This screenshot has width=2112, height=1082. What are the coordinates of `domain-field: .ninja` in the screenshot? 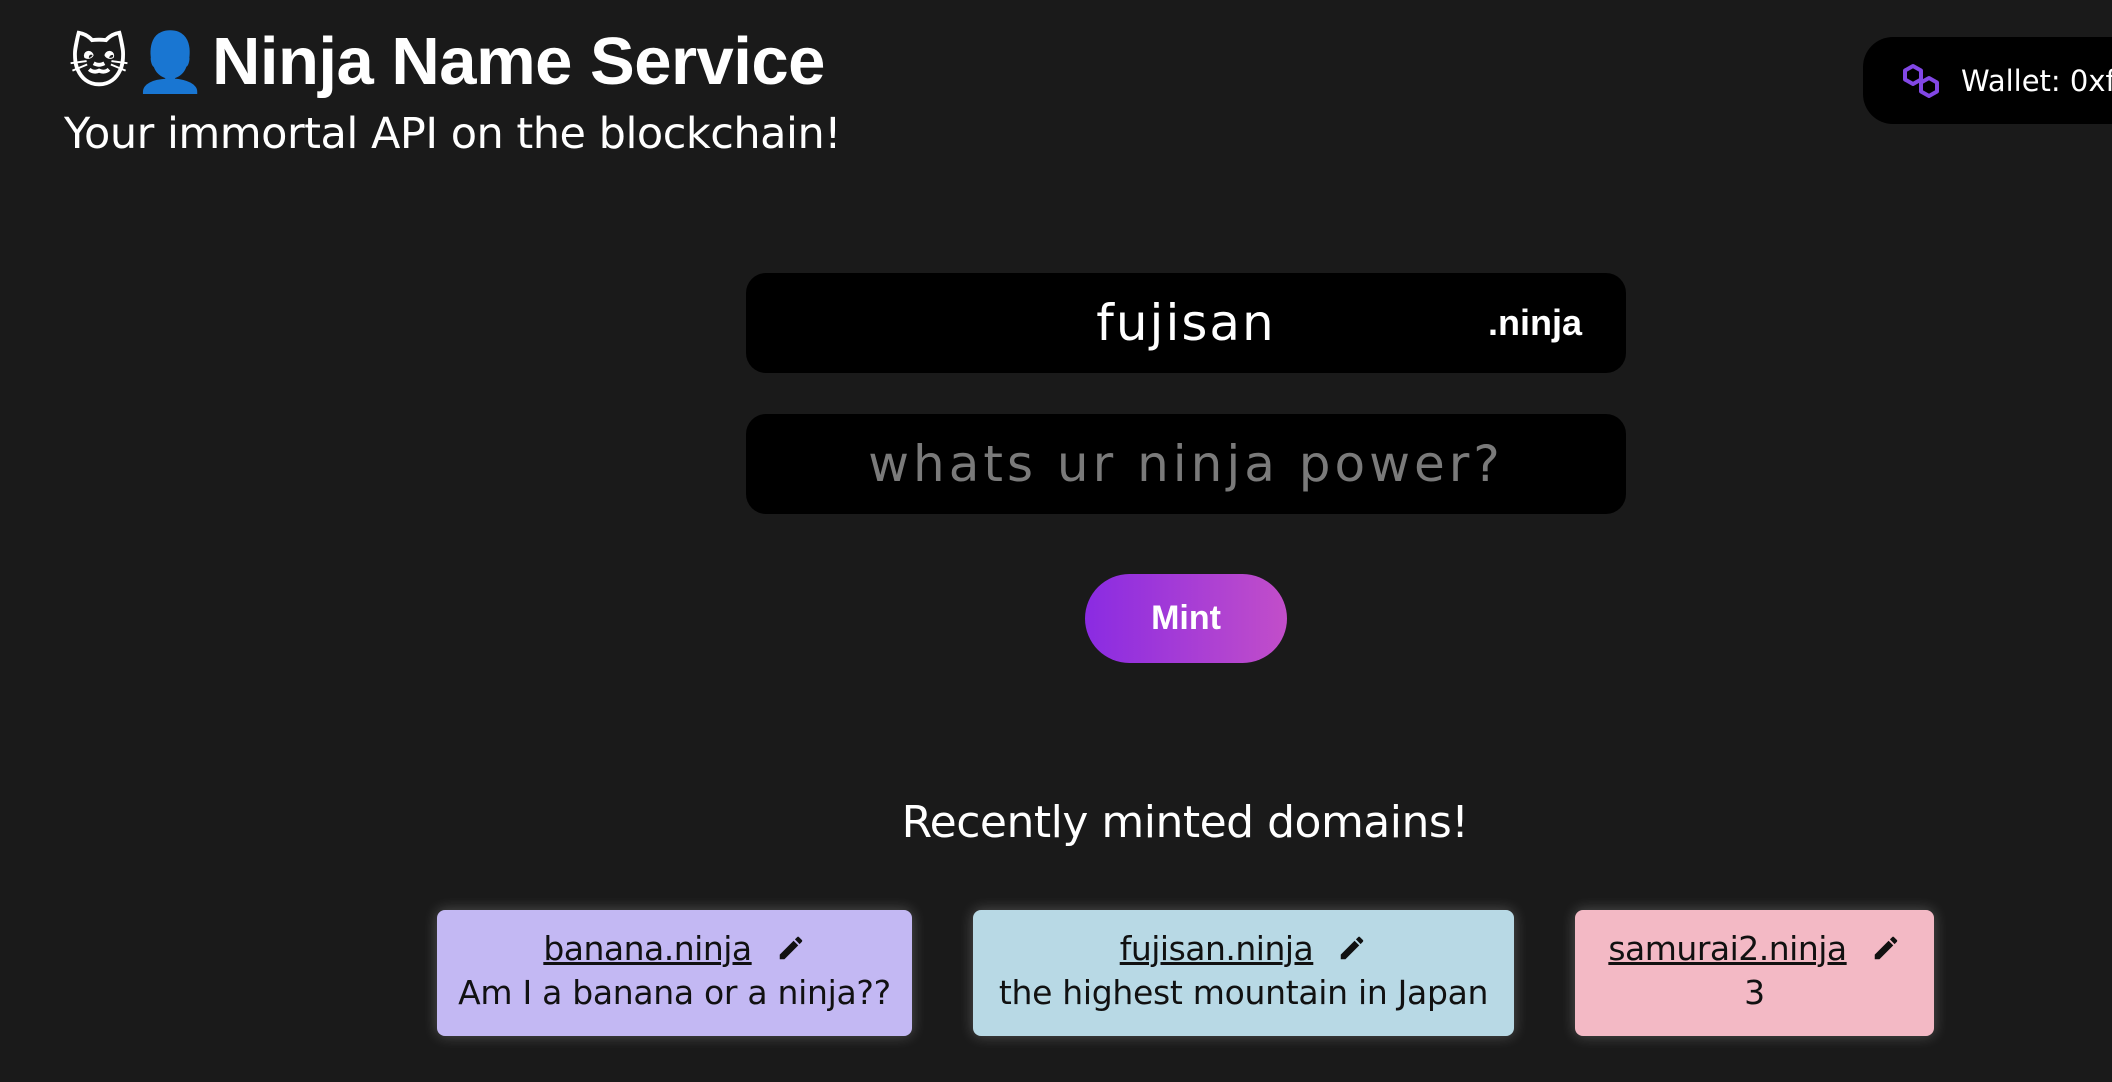 It's located at (1186, 323).